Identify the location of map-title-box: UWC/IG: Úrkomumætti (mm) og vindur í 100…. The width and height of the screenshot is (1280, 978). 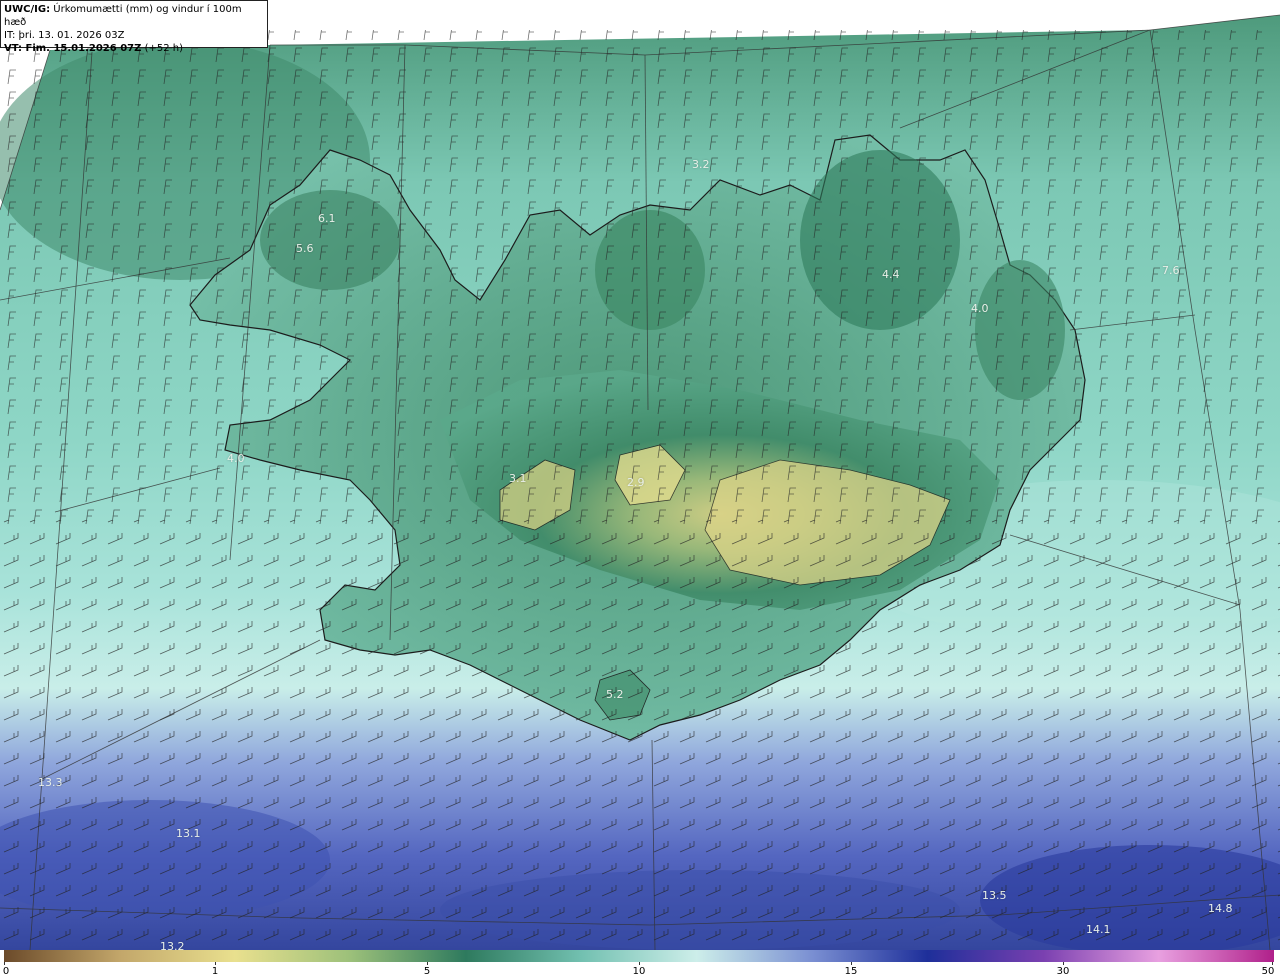
(134, 27).